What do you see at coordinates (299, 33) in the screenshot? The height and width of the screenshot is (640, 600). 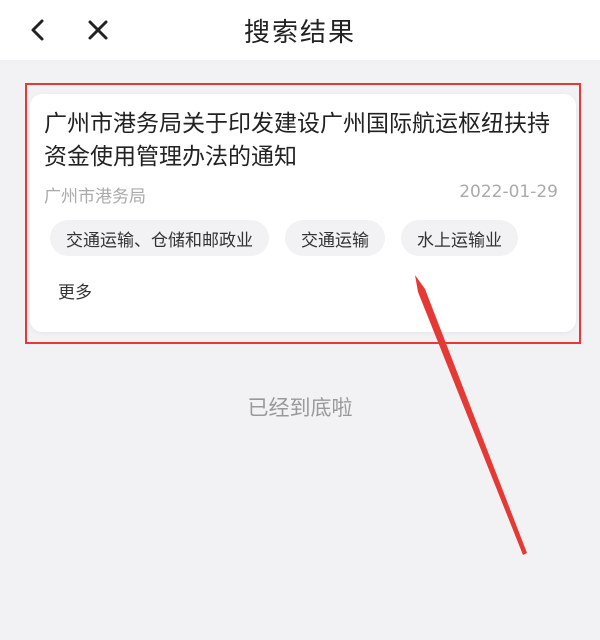 I see `page-title: 搜索结果` at bounding box center [299, 33].